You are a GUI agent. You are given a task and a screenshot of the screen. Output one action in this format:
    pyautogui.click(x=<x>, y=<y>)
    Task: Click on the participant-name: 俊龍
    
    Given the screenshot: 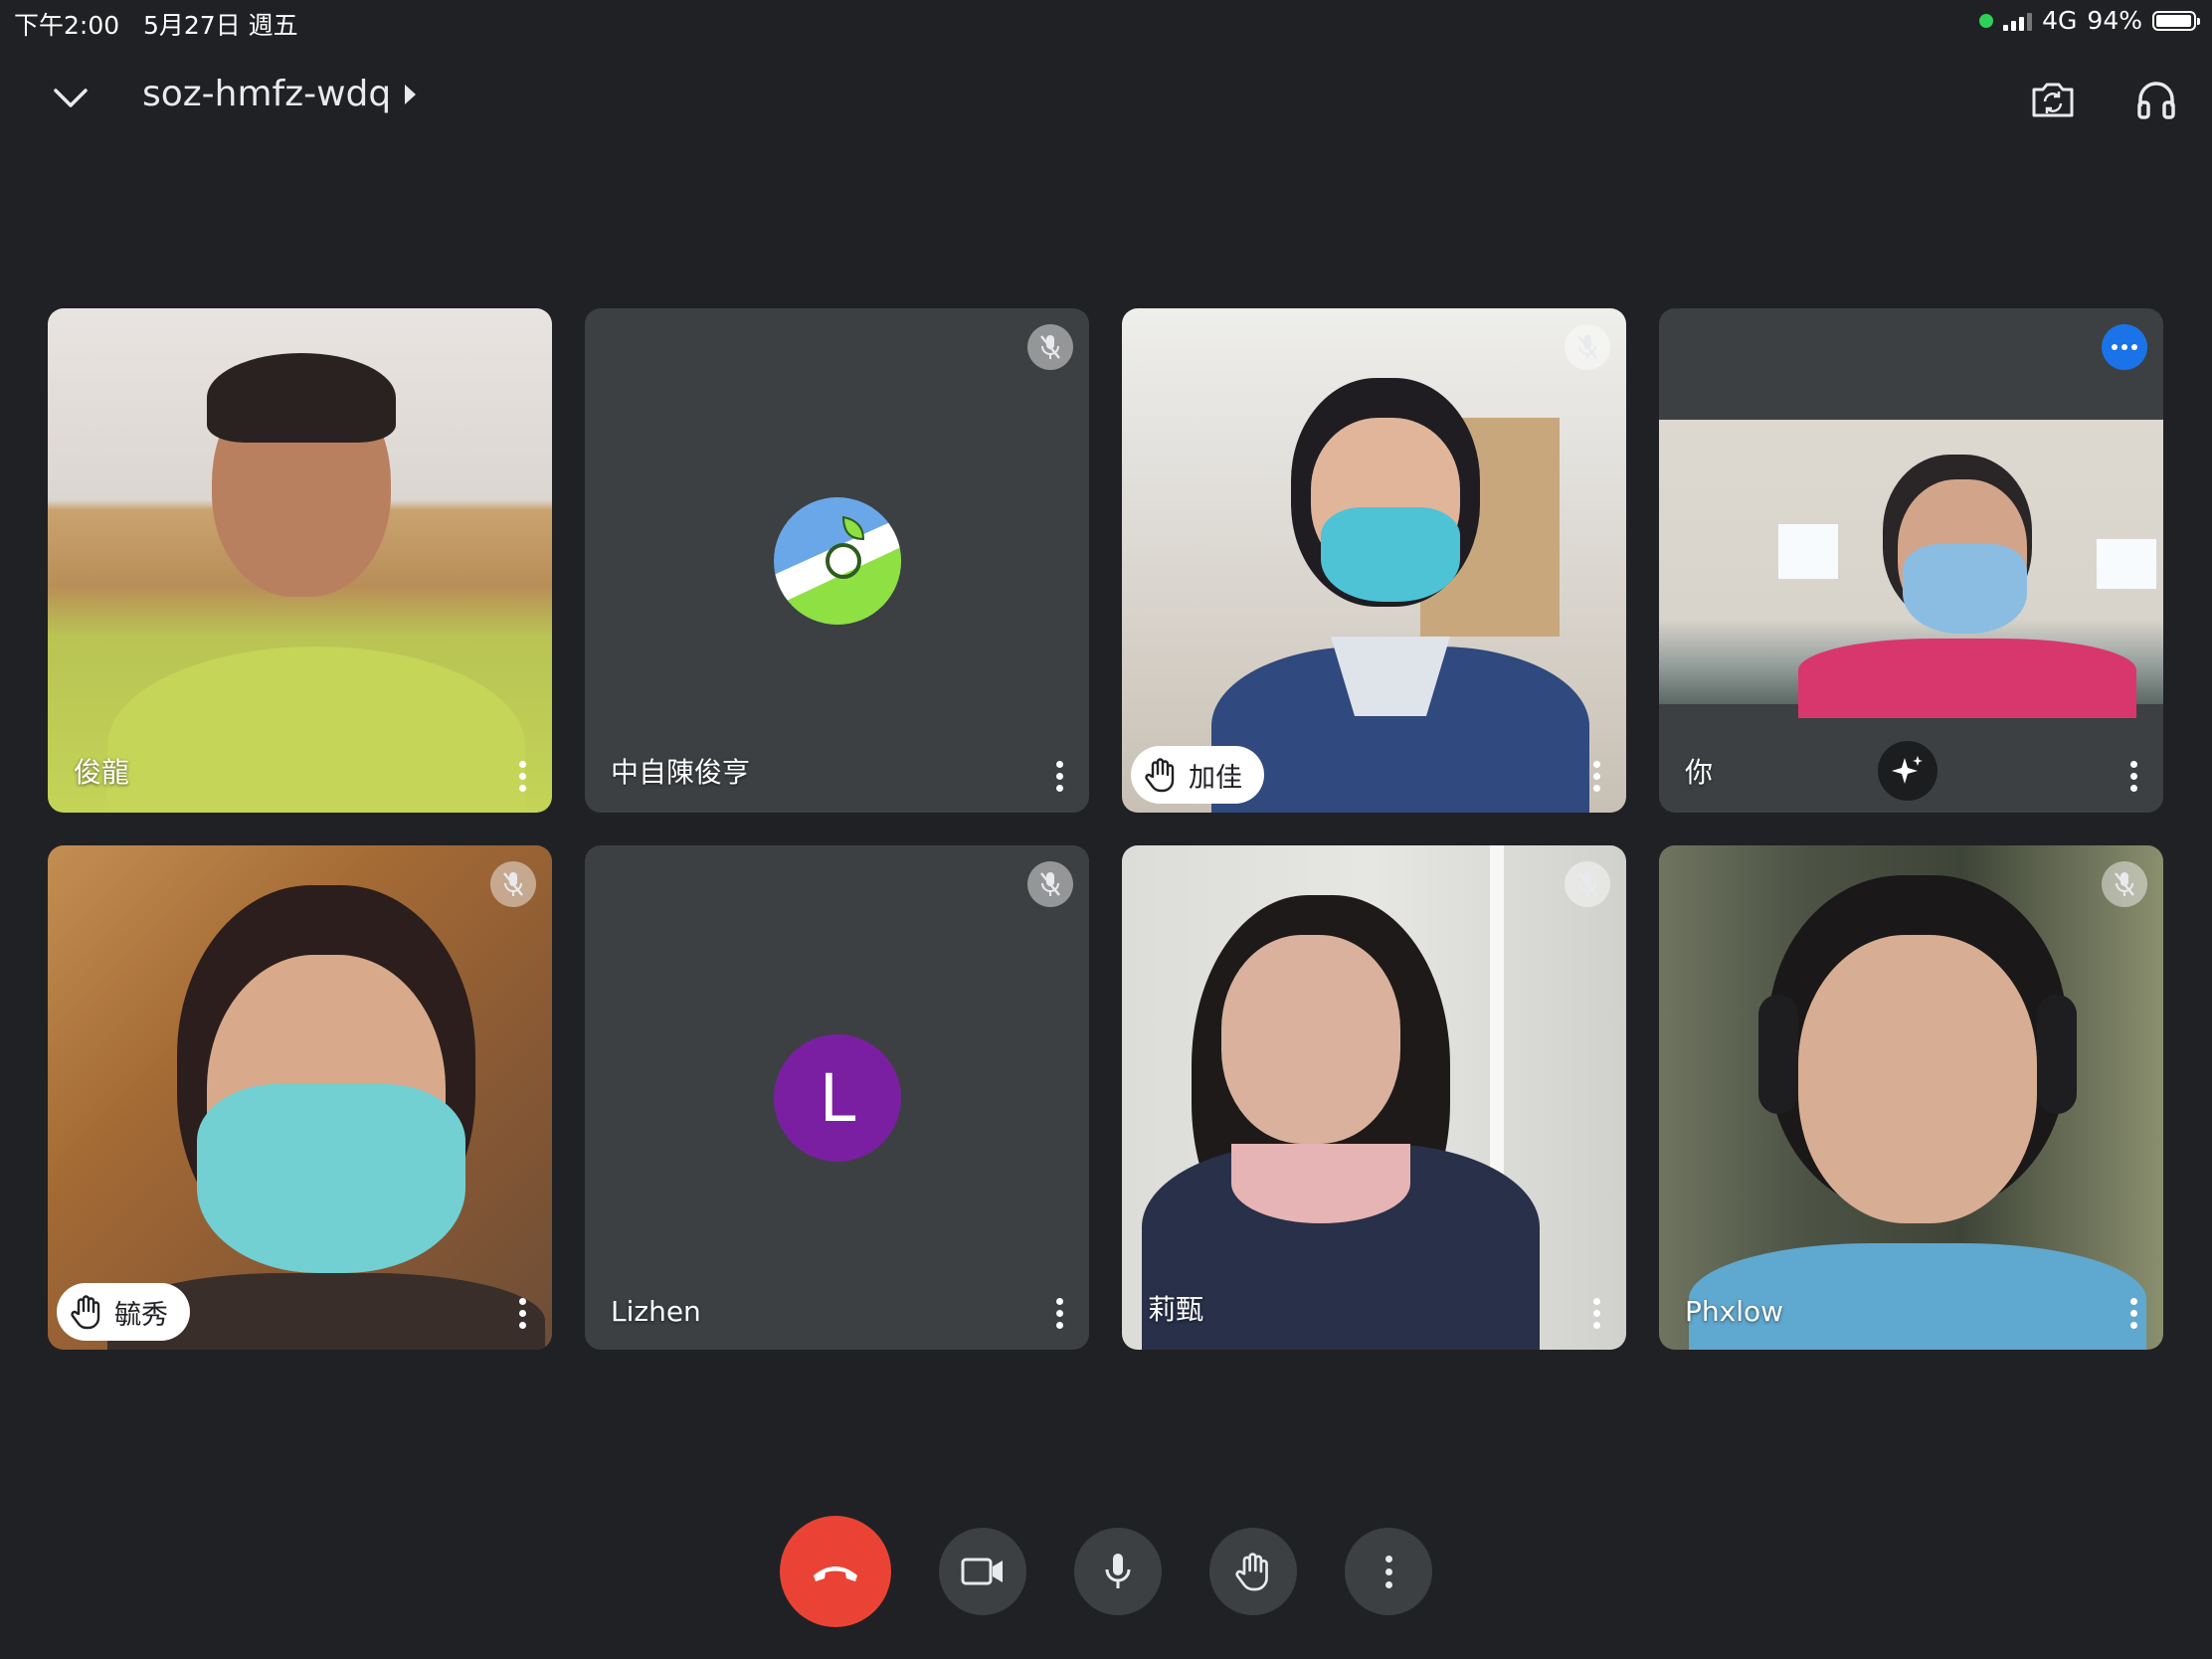 What is the action you would take?
    pyautogui.click(x=102, y=772)
    